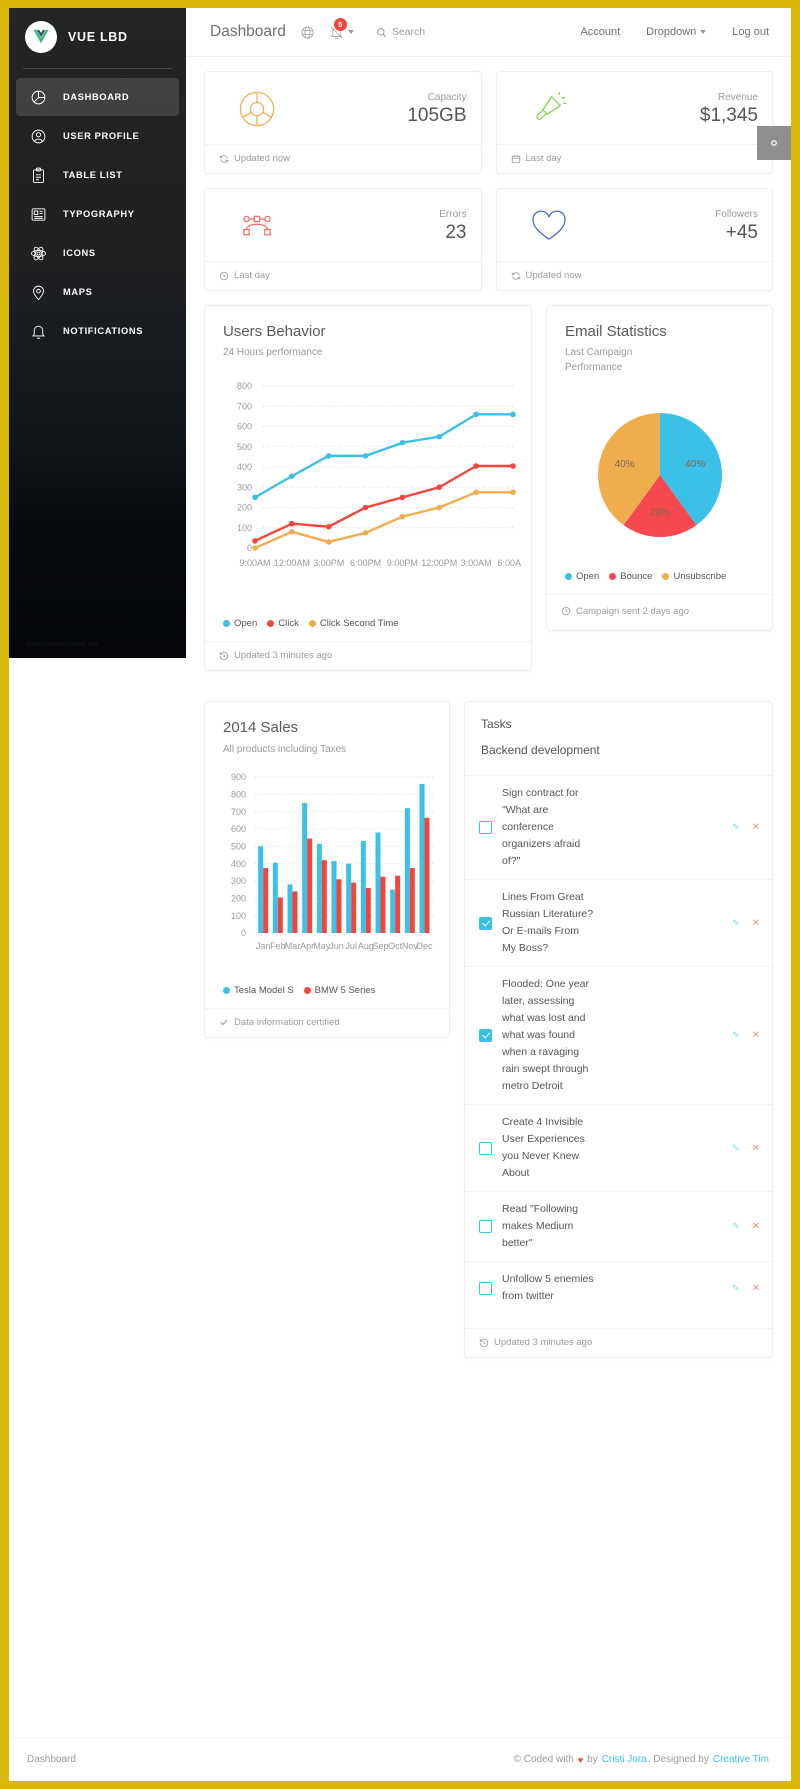  What do you see at coordinates (97, 175) in the screenshot?
I see `sidebar-item-table-list: TABLE LIST` at bounding box center [97, 175].